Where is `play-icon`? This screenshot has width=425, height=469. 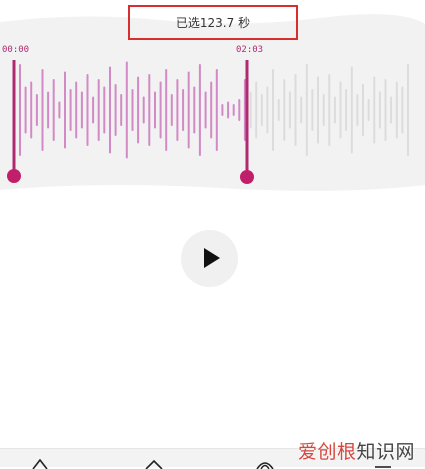
play-icon is located at coordinates (212, 258).